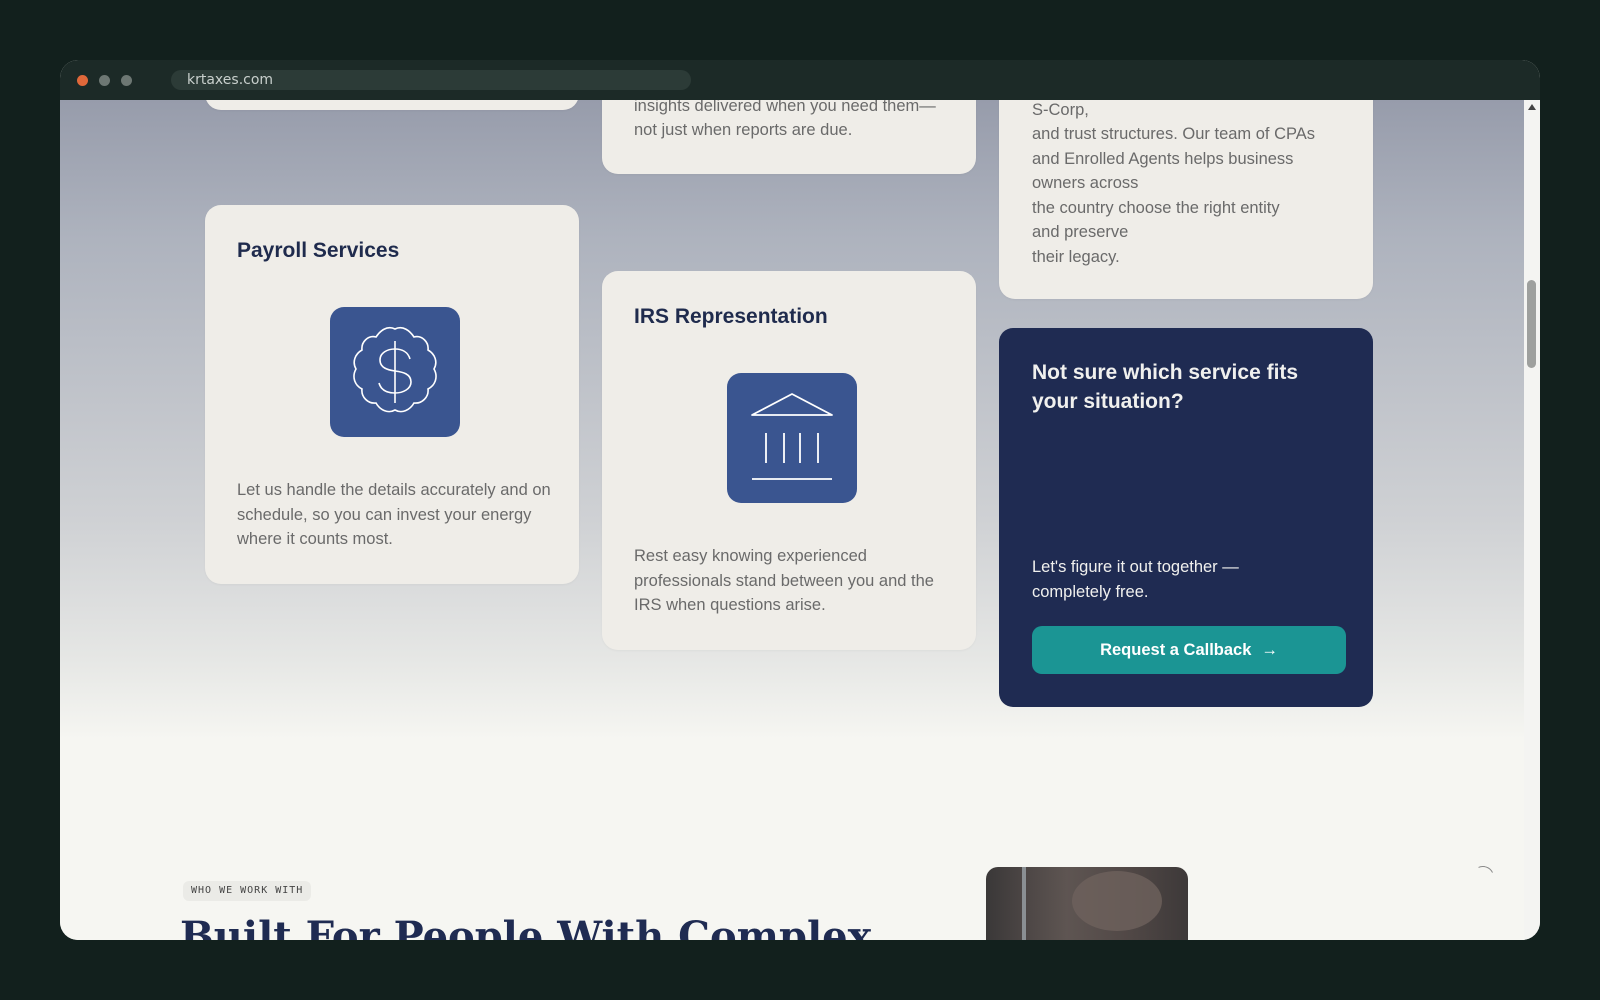 The height and width of the screenshot is (1000, 1600). What do you see at coordinates (1060, 110) in the screenshot?
I see `entity-desc-line: S-Corp,` at bounding box center [1060, 110].